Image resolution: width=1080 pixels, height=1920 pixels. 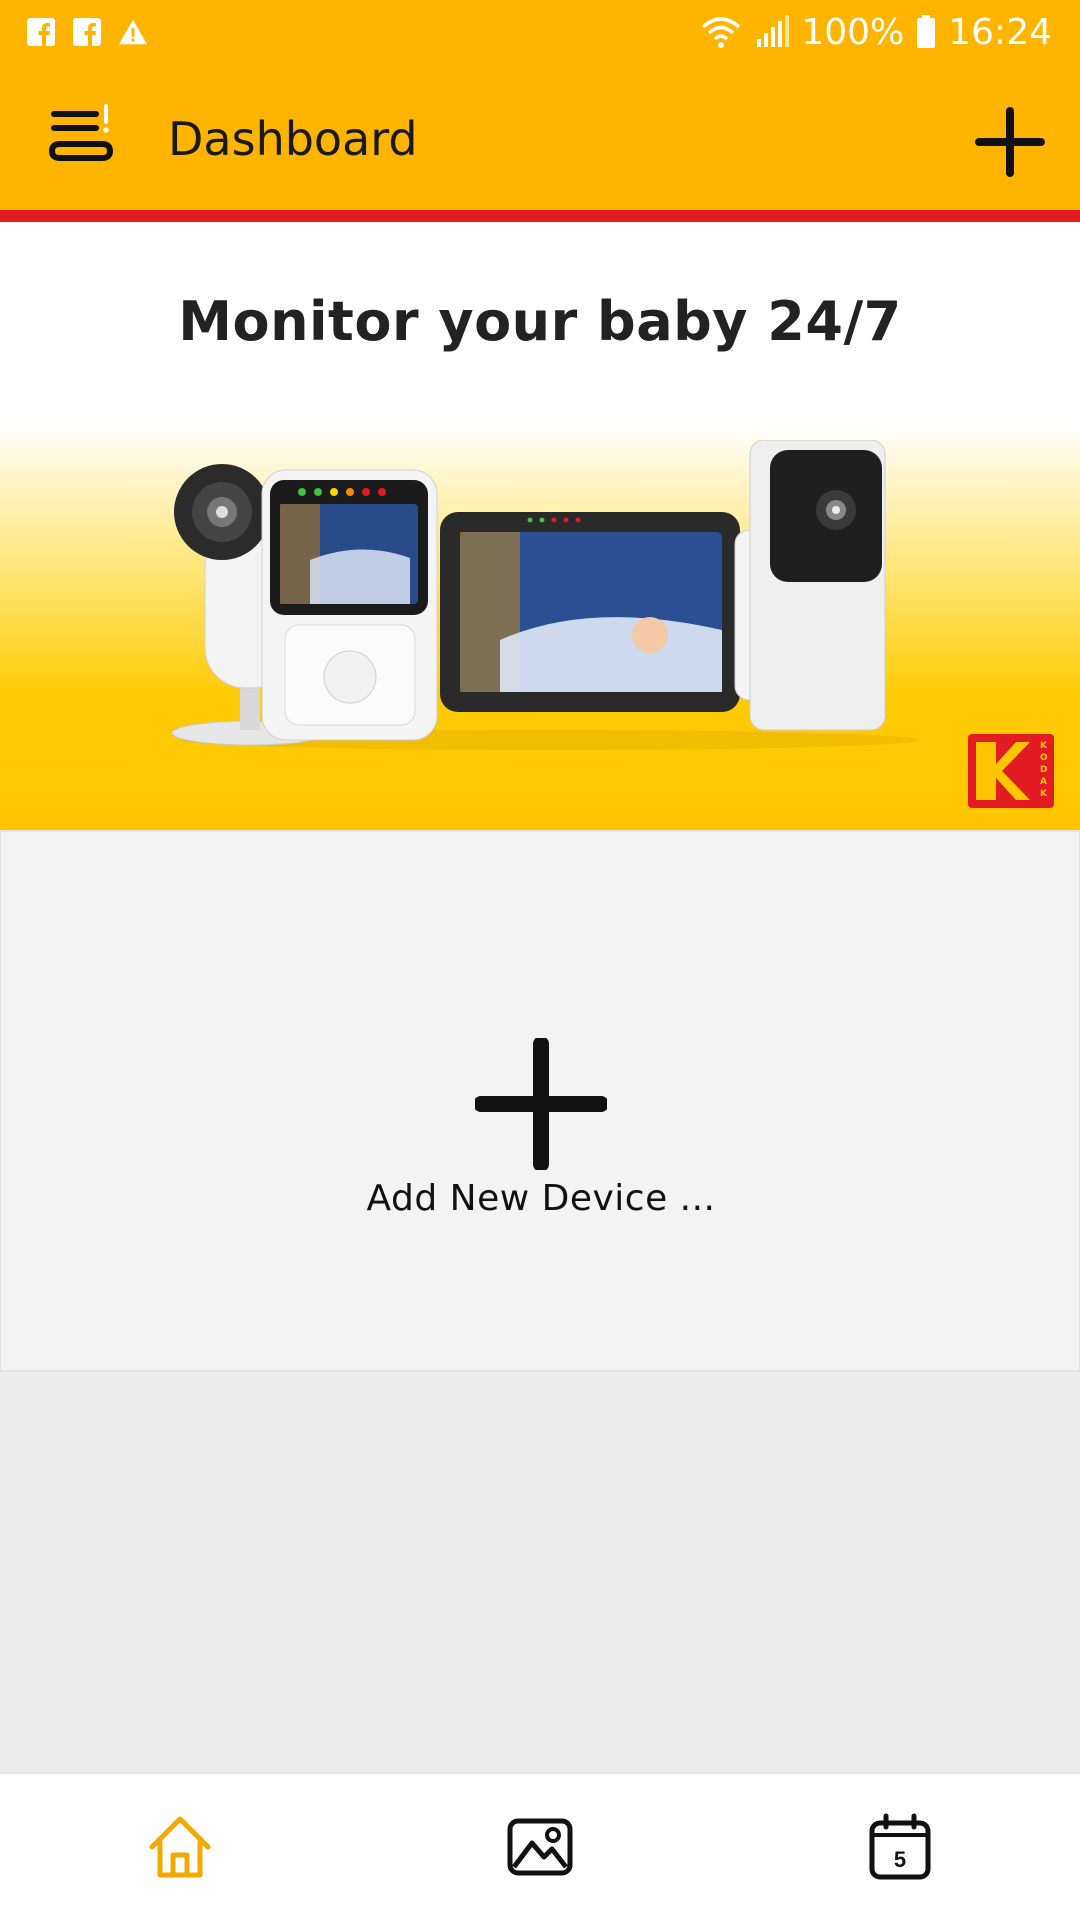 I want to click on svg-text: A, so click(x=1043, y=782).